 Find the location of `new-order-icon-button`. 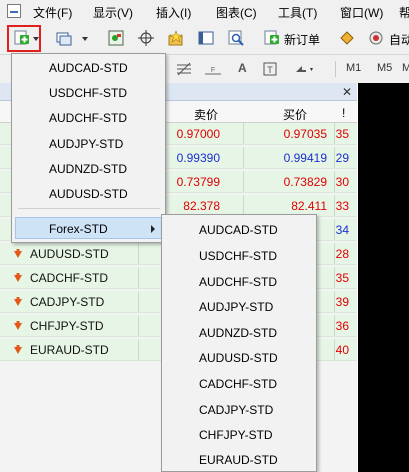

new-order-icon-button is located at coordinates (272, 38).